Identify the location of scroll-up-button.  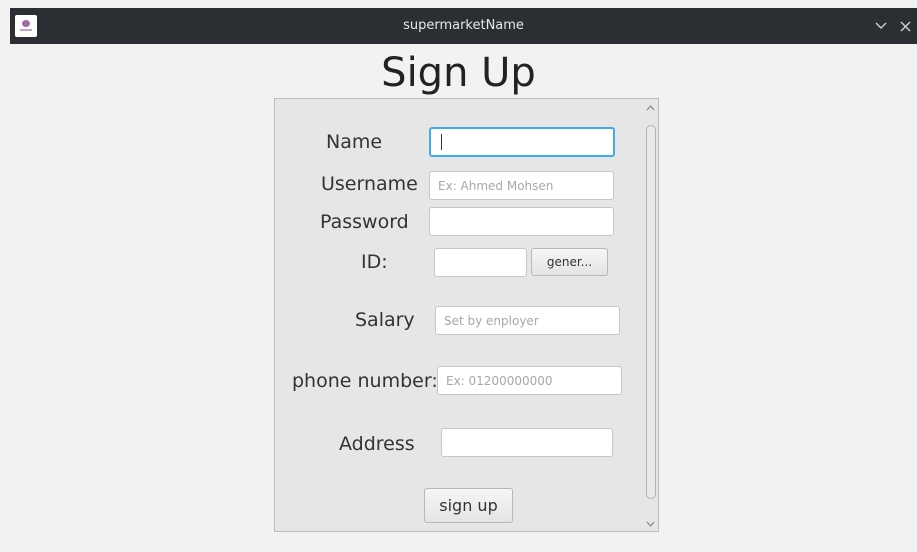
(650, 108).